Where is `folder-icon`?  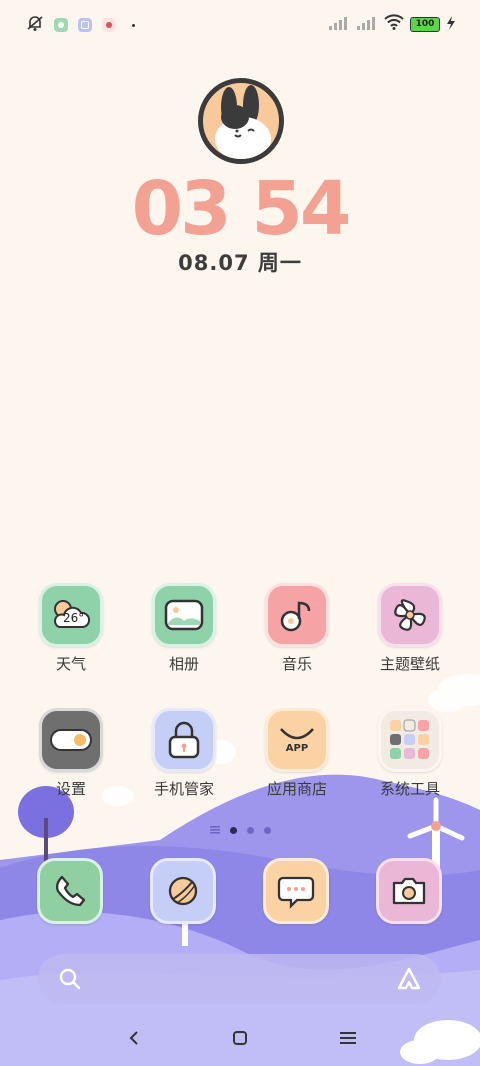 folder-icon is located at coordinates (410, 740).